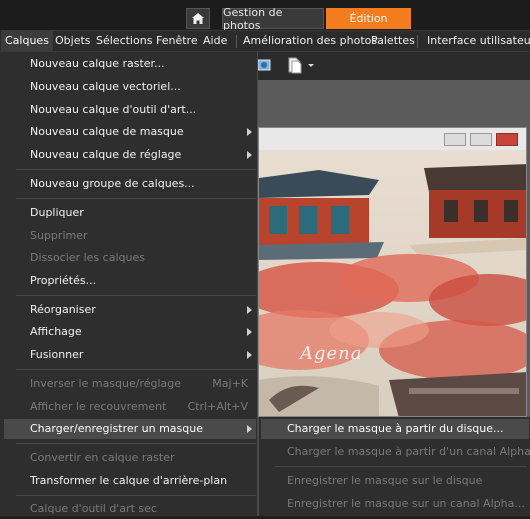  I want to click on menu-palettes: Palettes, so click(393, 41).